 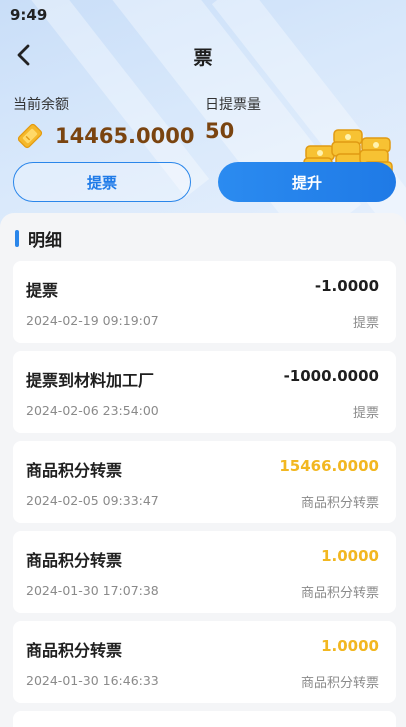 What do you see at coordinates (331, 376) in the screenshot?
I see `record-amount: -1000.0000` at bounding box center [331, 376].